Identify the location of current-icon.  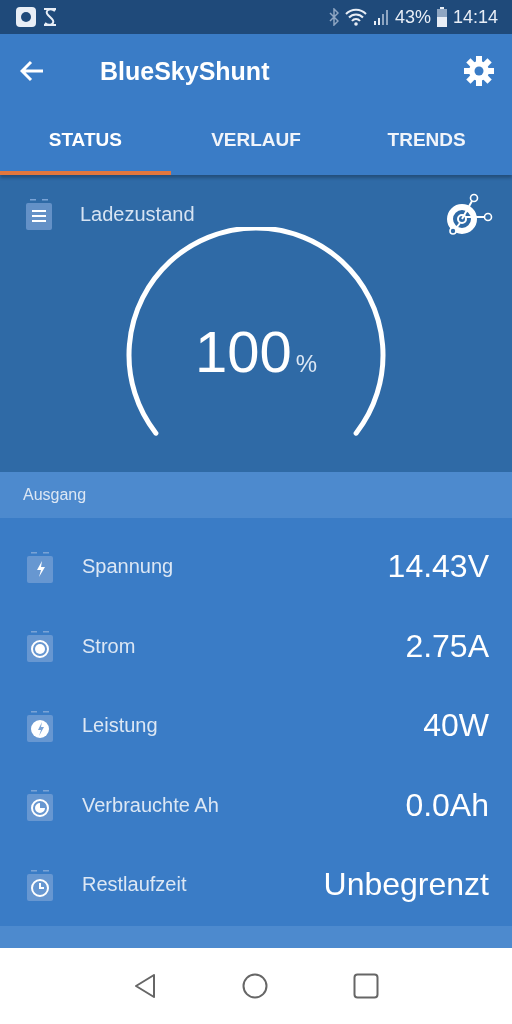
(40, 646).